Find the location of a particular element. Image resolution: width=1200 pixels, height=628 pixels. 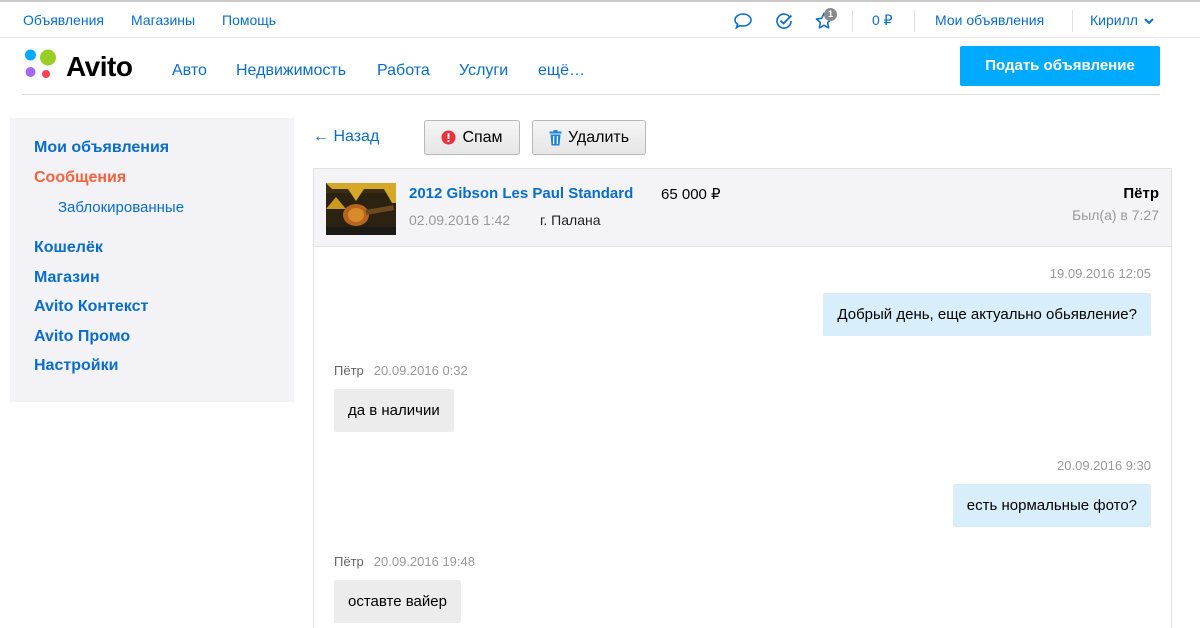

spam-label: Спам is located at coordinates (482, 137).